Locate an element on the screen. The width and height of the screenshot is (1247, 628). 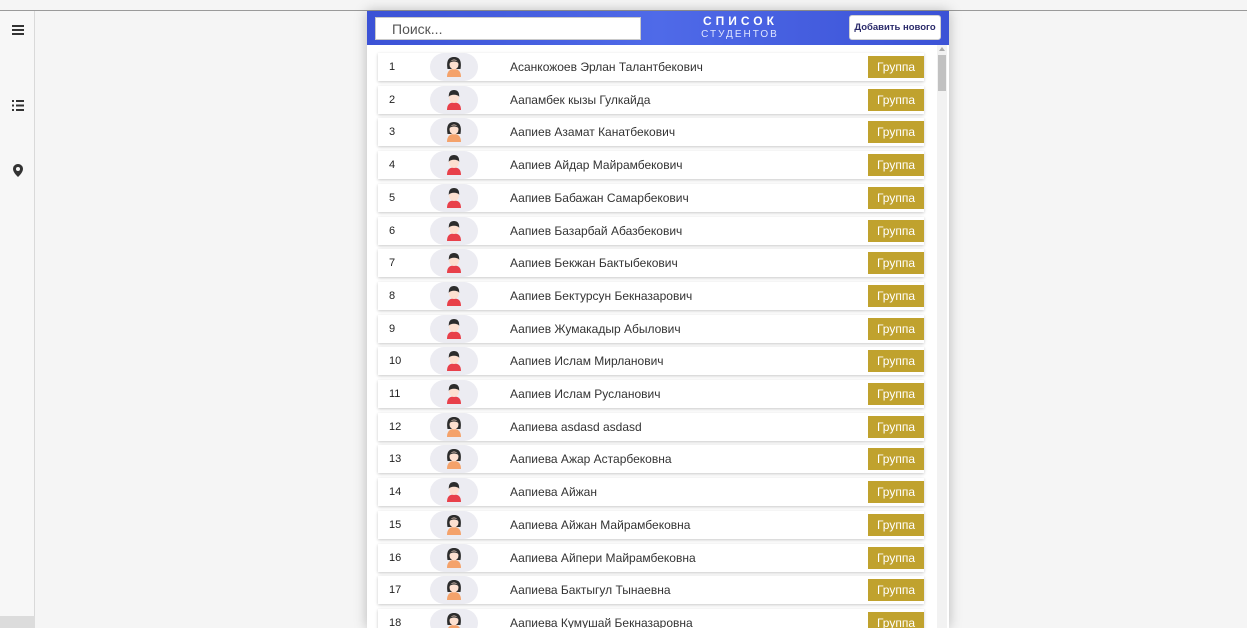
student-name: Аапиева Айжан is located at coordinates (553, 492).